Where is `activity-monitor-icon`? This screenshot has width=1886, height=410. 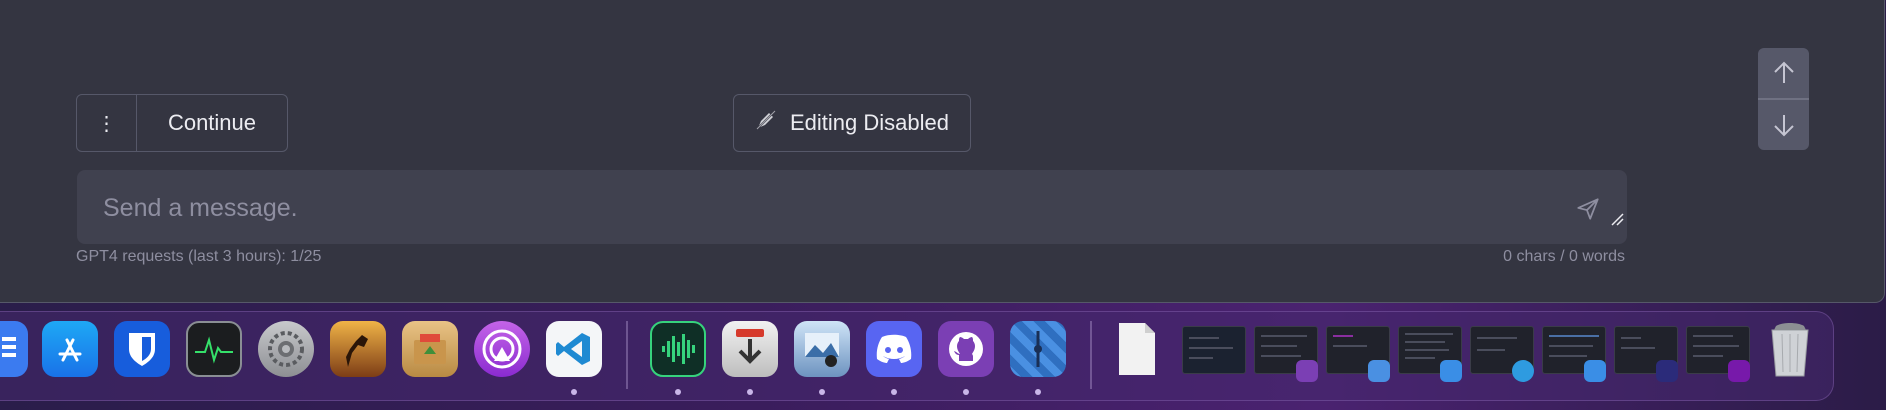 activity-monitor-icon is located at coordinates (214, 349).